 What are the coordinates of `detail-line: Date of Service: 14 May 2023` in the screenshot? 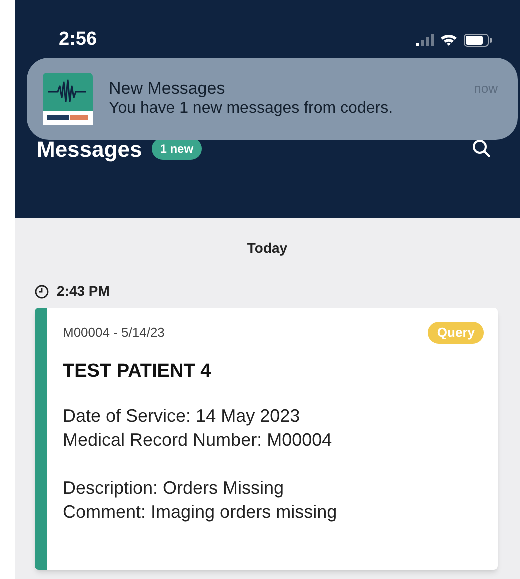 It's located at (182, 416).